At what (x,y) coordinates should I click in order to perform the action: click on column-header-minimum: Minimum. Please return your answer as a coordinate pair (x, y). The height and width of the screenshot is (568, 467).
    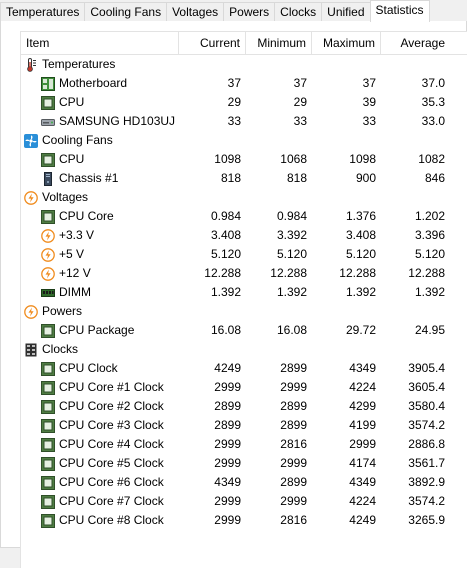
    Looking at the image, I should click on (279, 43).